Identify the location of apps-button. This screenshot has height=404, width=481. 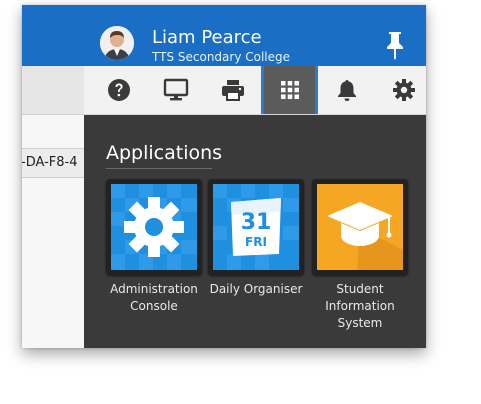
(289, 90).